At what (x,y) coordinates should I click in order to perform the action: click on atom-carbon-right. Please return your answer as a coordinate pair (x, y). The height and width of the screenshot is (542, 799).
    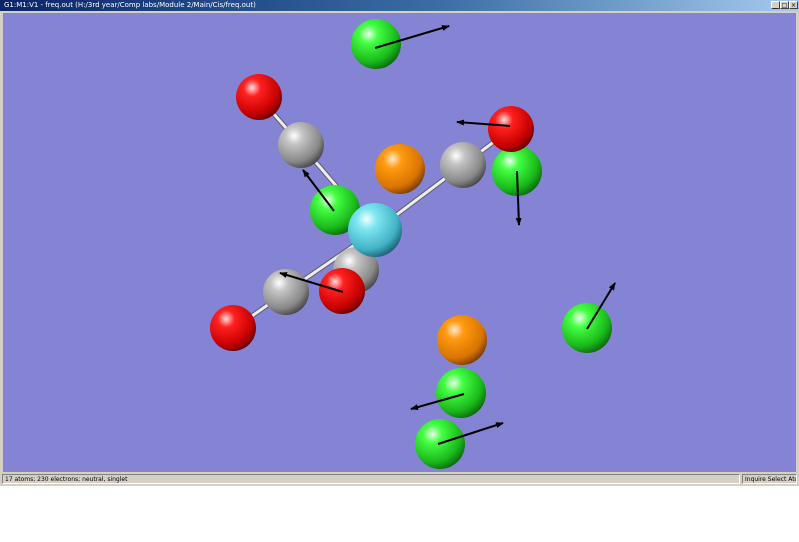
    Looking at the image, I should click on (463, 165).